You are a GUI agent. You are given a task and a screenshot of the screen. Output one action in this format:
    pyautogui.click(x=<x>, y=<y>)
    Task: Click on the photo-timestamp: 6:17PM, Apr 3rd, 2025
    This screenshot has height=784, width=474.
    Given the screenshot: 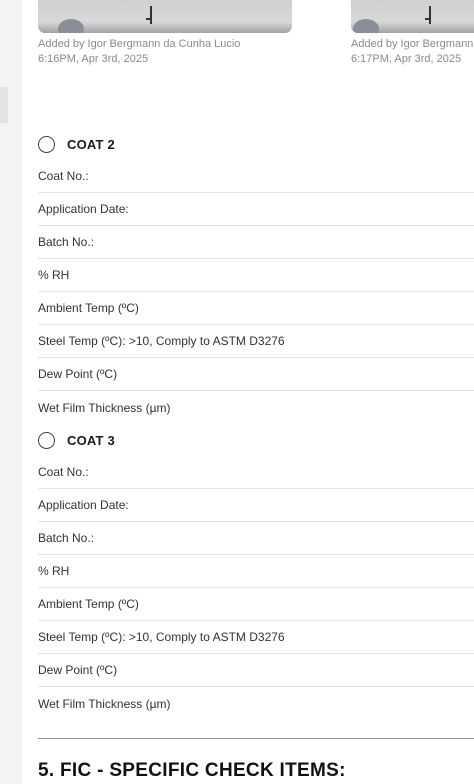 What is the action you would take?
    pyautogui.click(x=406, y=59)
    